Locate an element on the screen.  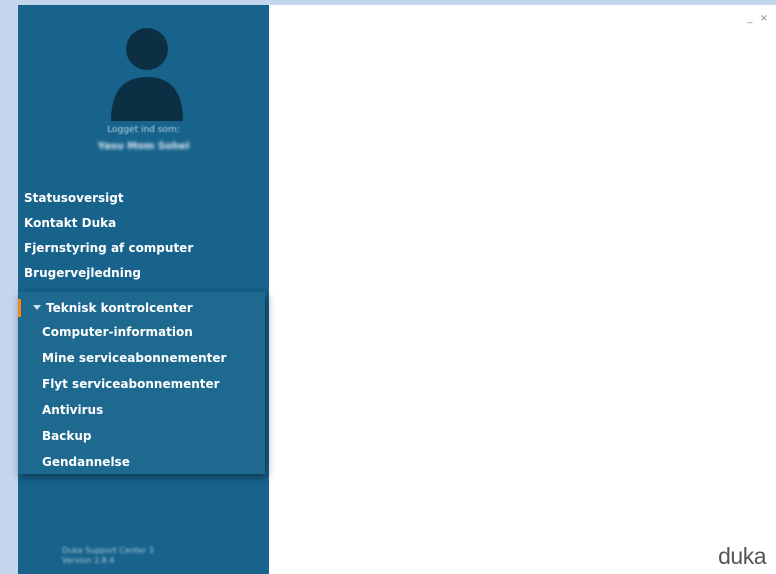
nav-item-fjernstyring: Fjernstyring af computer is located at coordinates (108, 248).